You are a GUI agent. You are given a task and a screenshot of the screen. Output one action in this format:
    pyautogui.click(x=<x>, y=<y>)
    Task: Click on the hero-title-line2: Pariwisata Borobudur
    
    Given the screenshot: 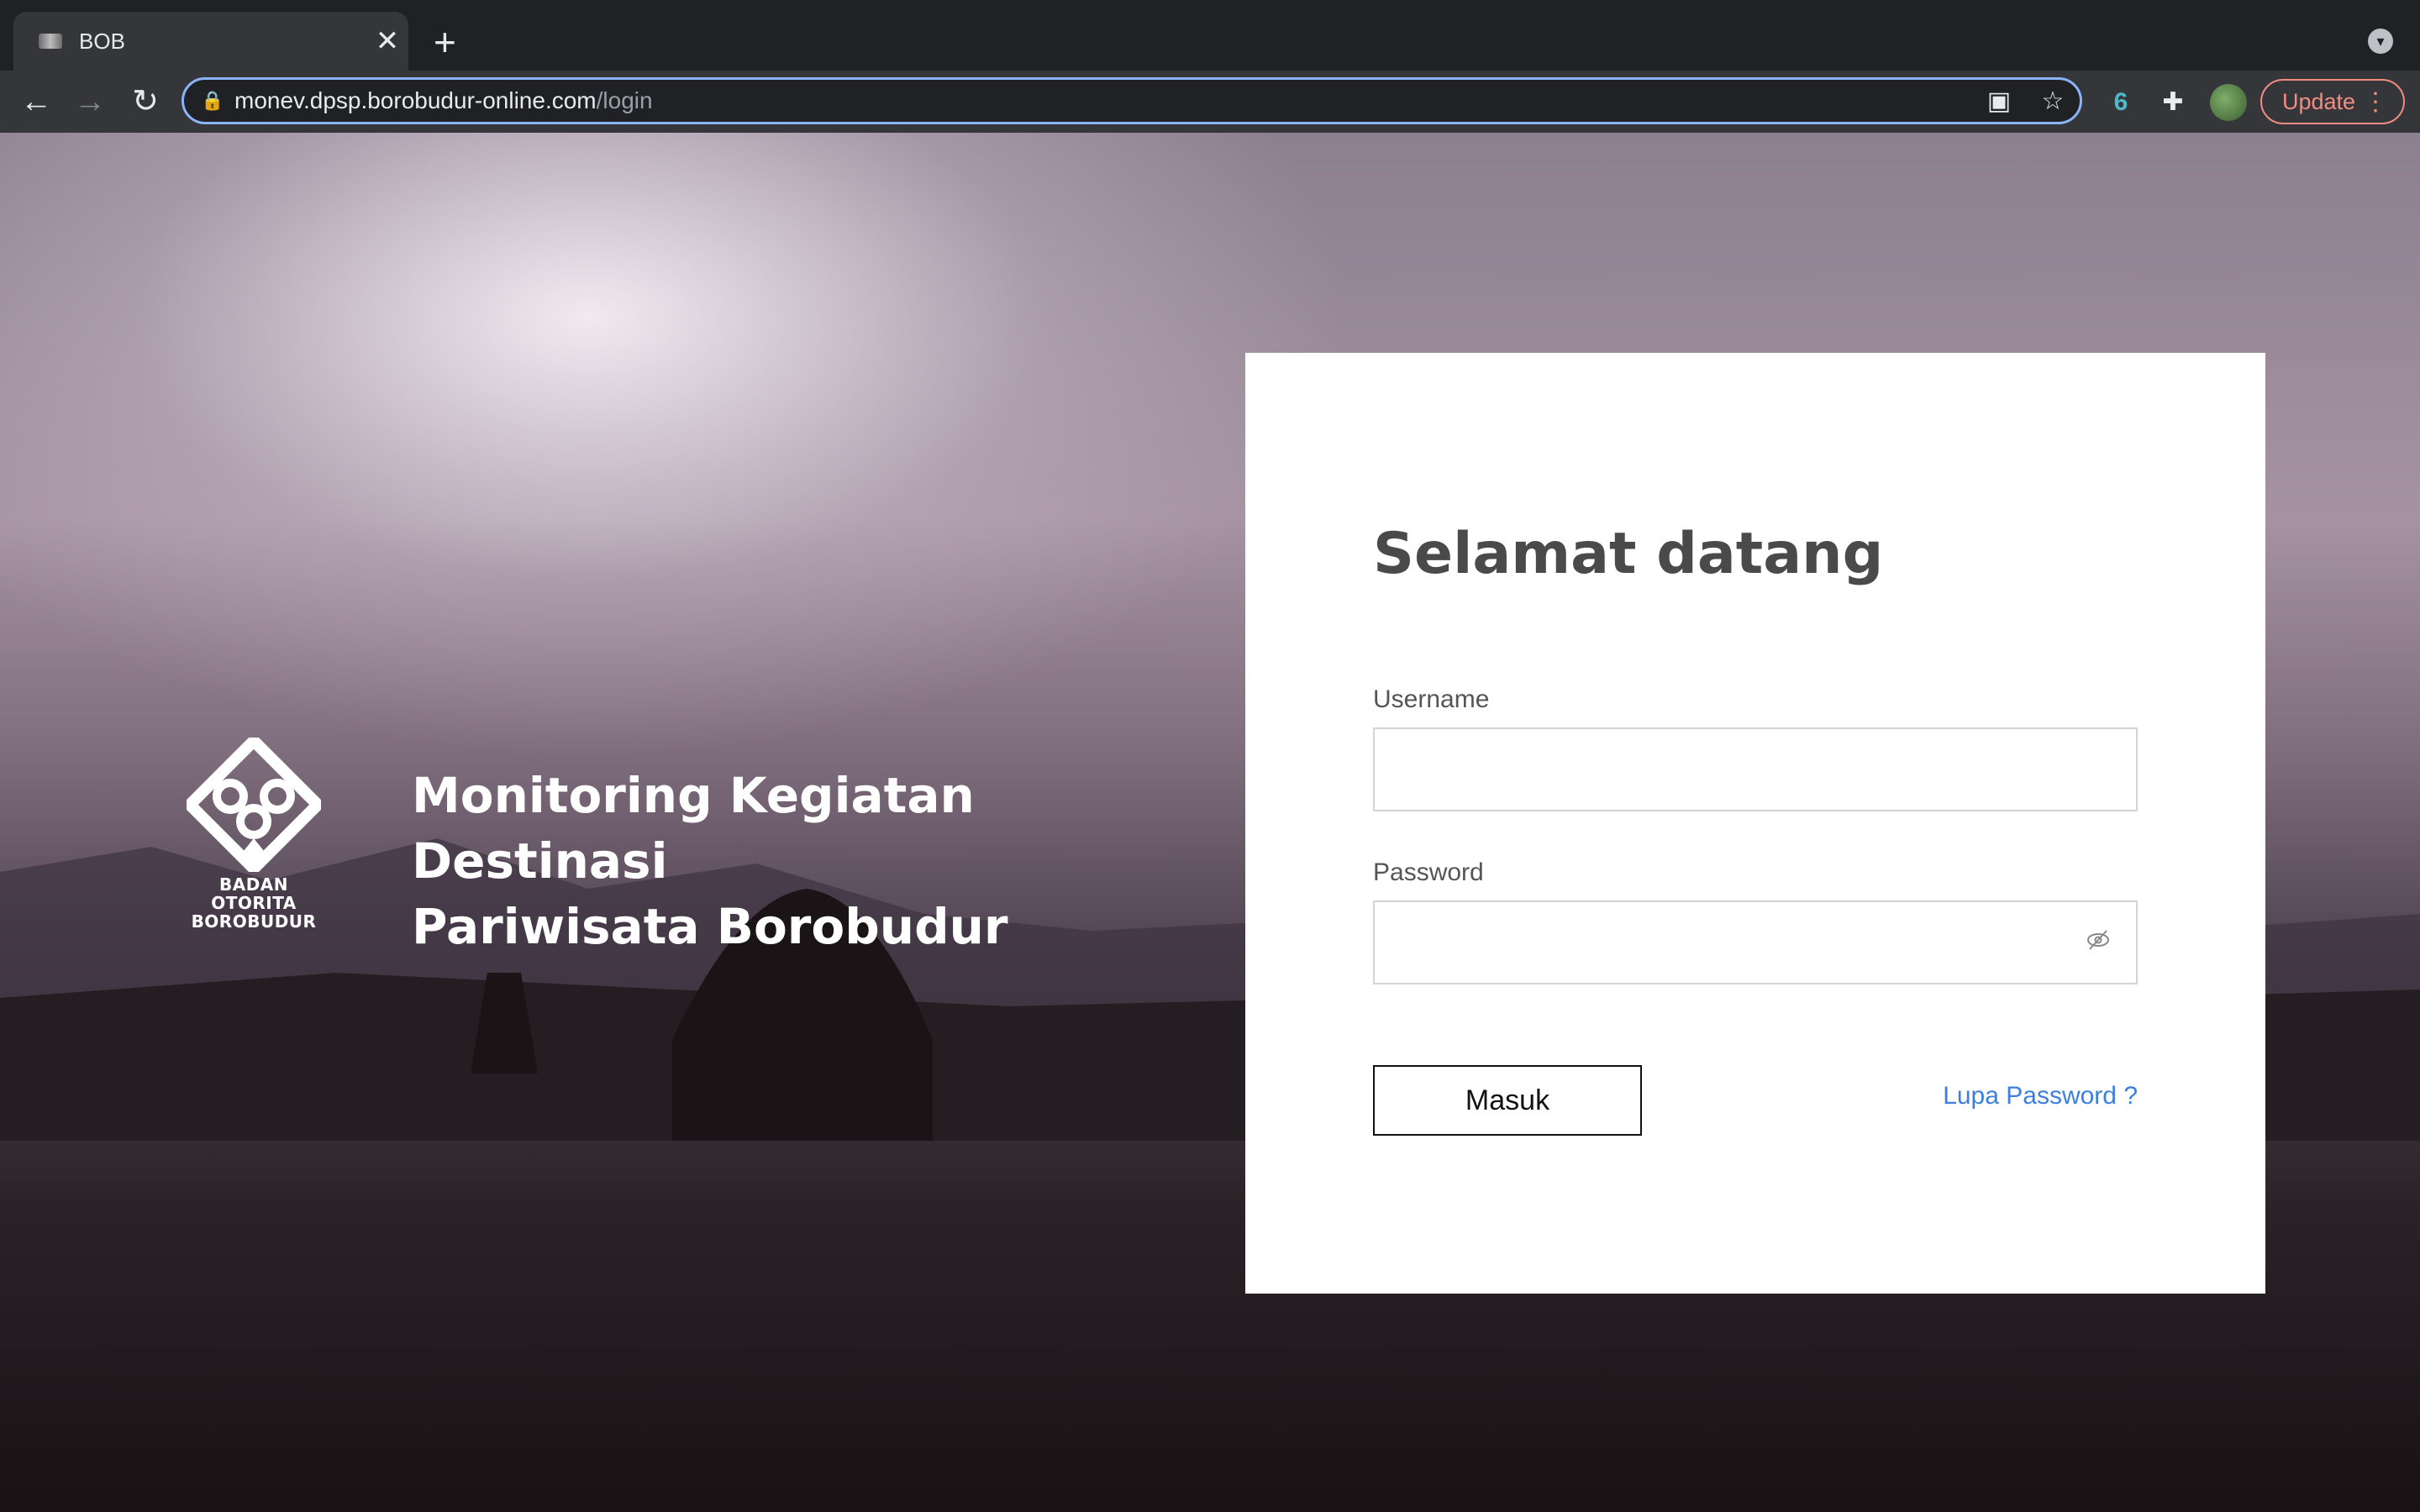 What is the action you would take?
    pyautogui.click(x=710, y=926)
    